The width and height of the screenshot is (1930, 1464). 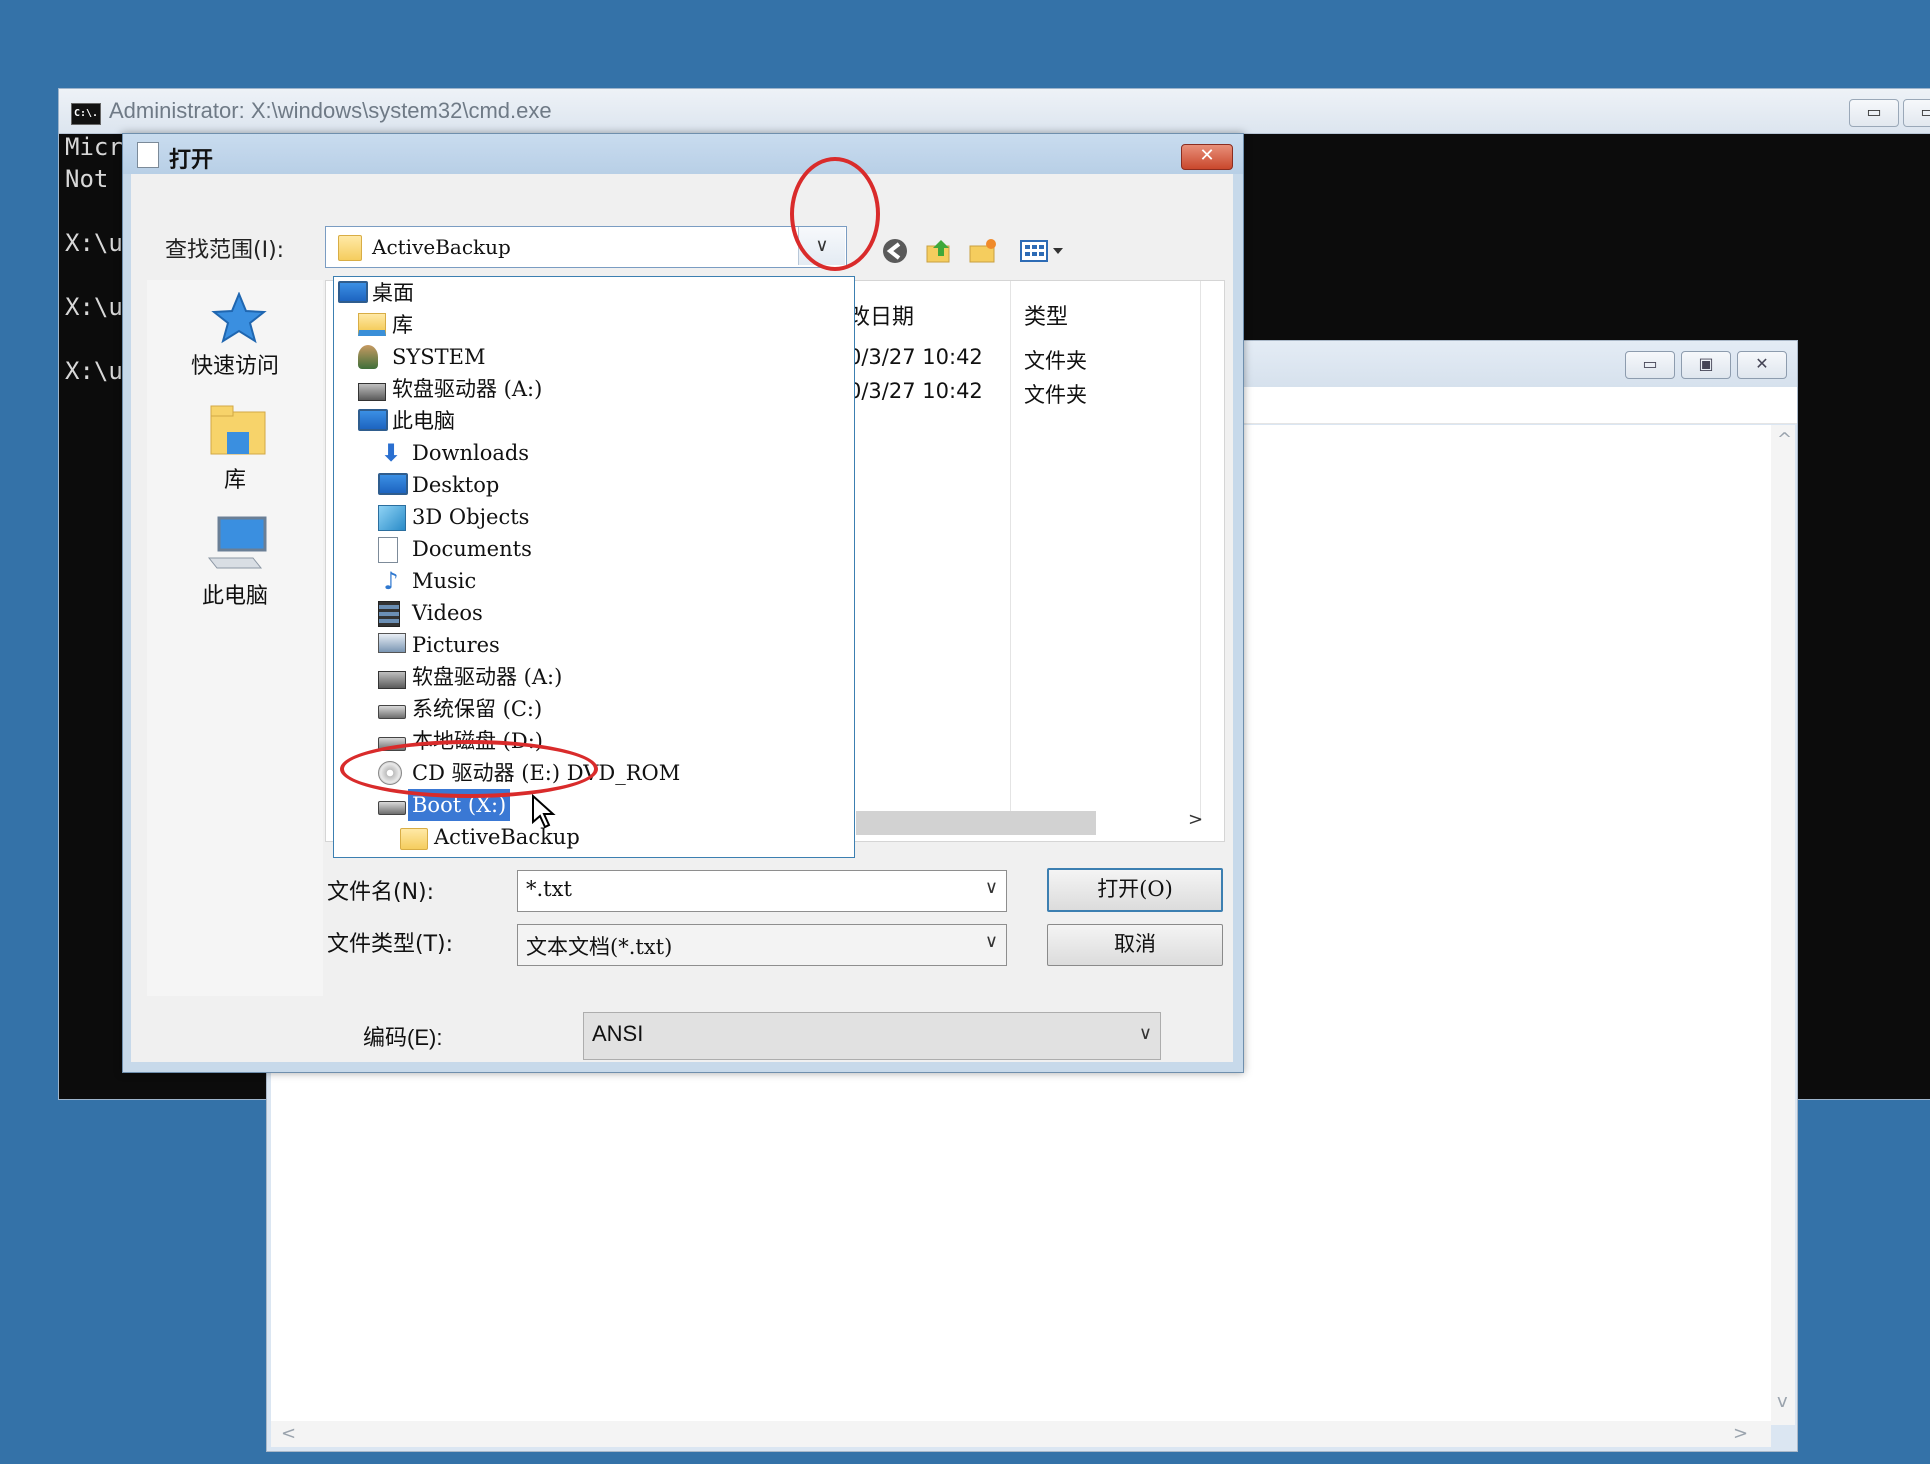 What do you see at coordinates (191, 160) in the screenshot?
I see `dialog-title: 打开` at bounding box center [191, 160].